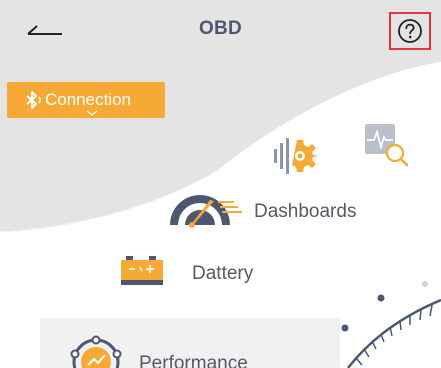  Describe the element at coordinates (305, 212) in the screenshot. I see `dashboards-label: Dashboards` at that location.